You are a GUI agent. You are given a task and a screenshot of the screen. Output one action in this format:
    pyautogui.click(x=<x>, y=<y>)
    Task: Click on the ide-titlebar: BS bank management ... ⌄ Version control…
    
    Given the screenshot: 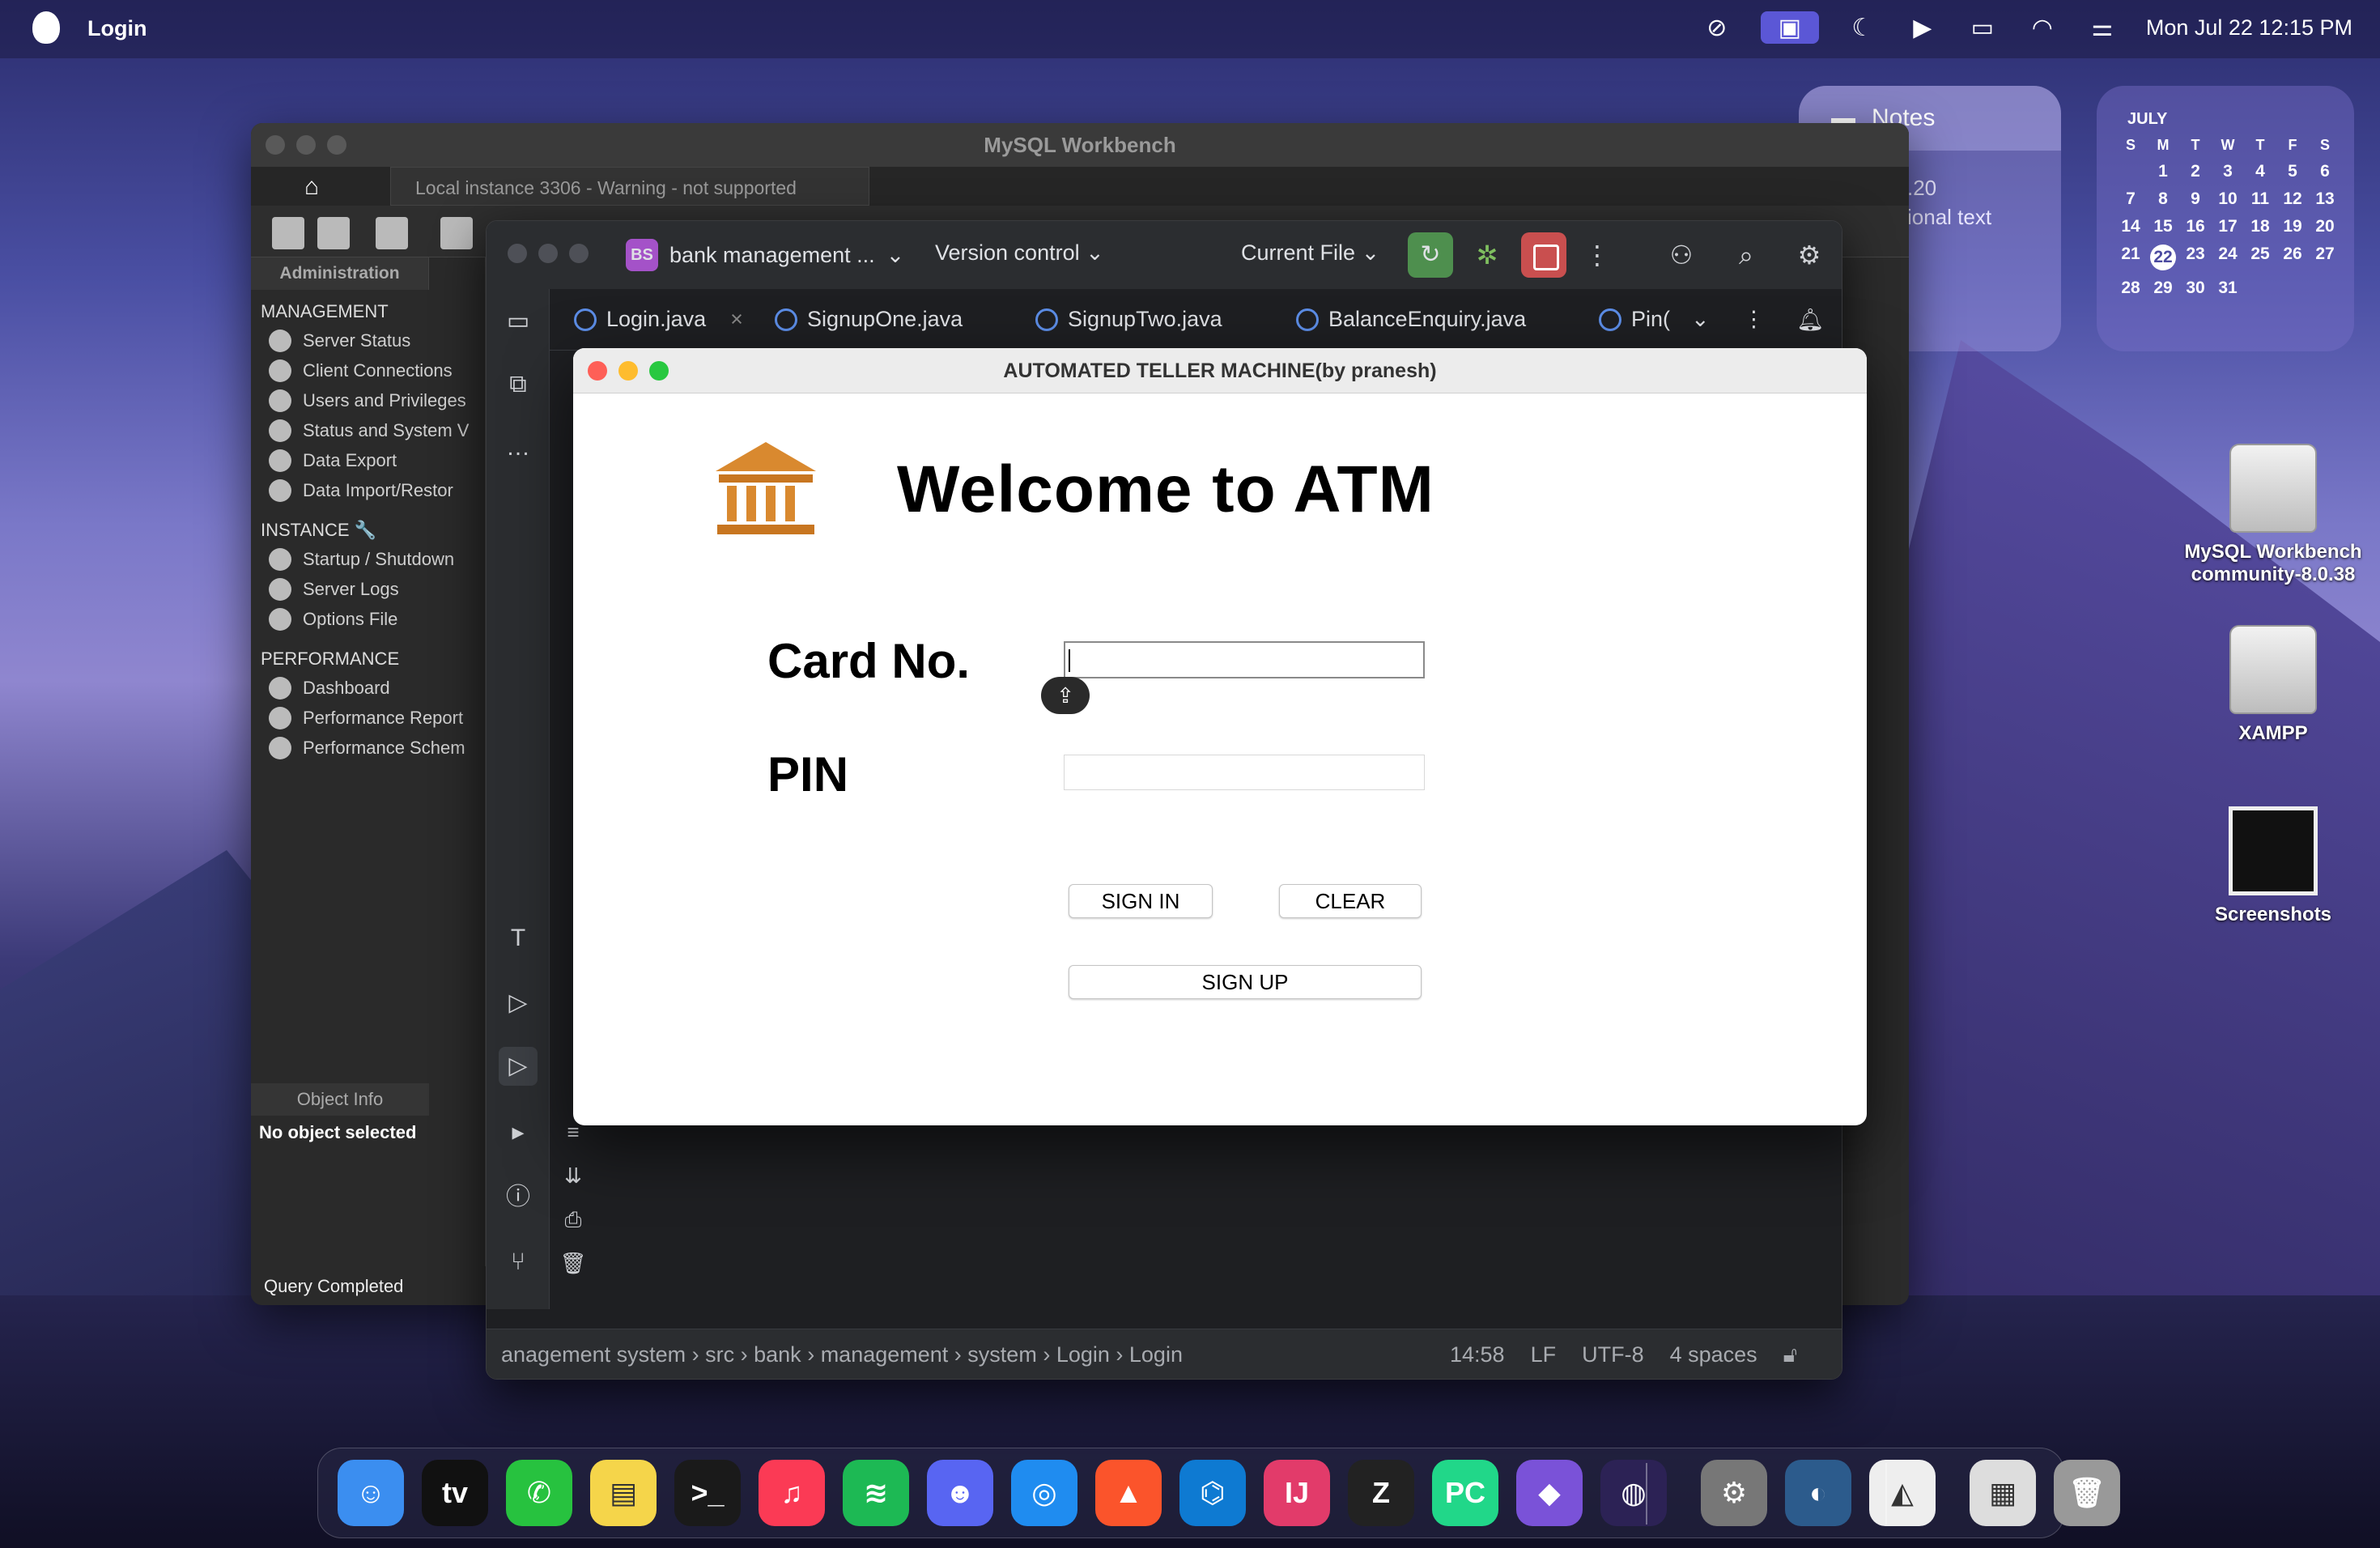 What is the action you would take?
    pyautogui.click(x=1164, y=255)
    